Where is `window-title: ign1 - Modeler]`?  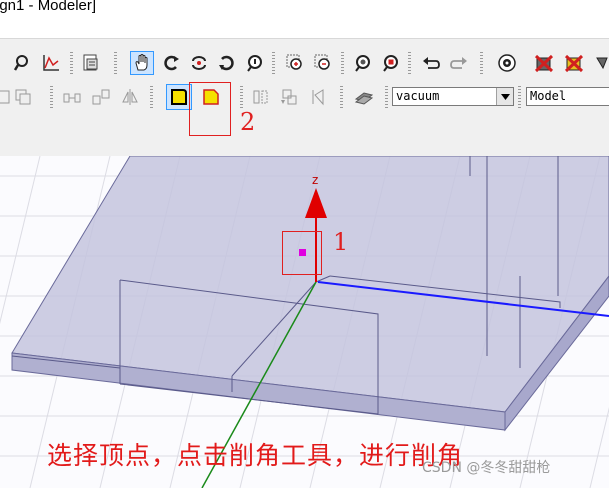 window-title: ign1 - Modeler] is located at coordinates (48, 7).